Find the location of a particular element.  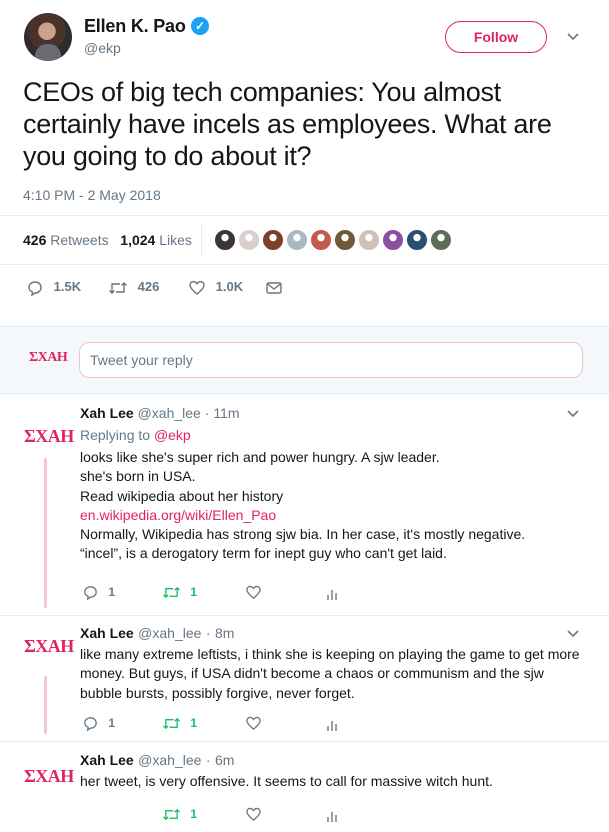

reply-time: 8m is located at coordinates (224, 633).